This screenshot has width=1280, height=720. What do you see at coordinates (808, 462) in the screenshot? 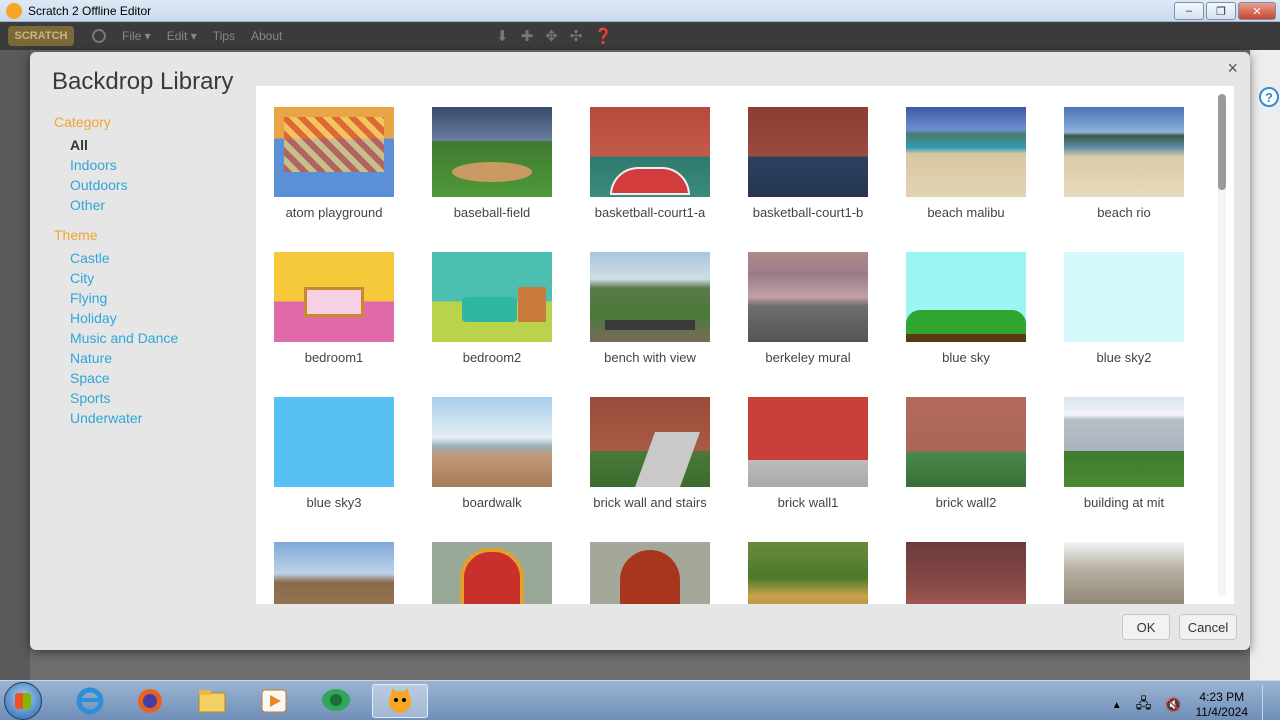
I see `backdrop-tile: brick wall1` at bounding box center [808, 462].